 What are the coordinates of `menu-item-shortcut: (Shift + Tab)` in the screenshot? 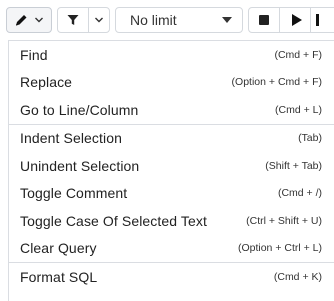 It's located at (293, 165).